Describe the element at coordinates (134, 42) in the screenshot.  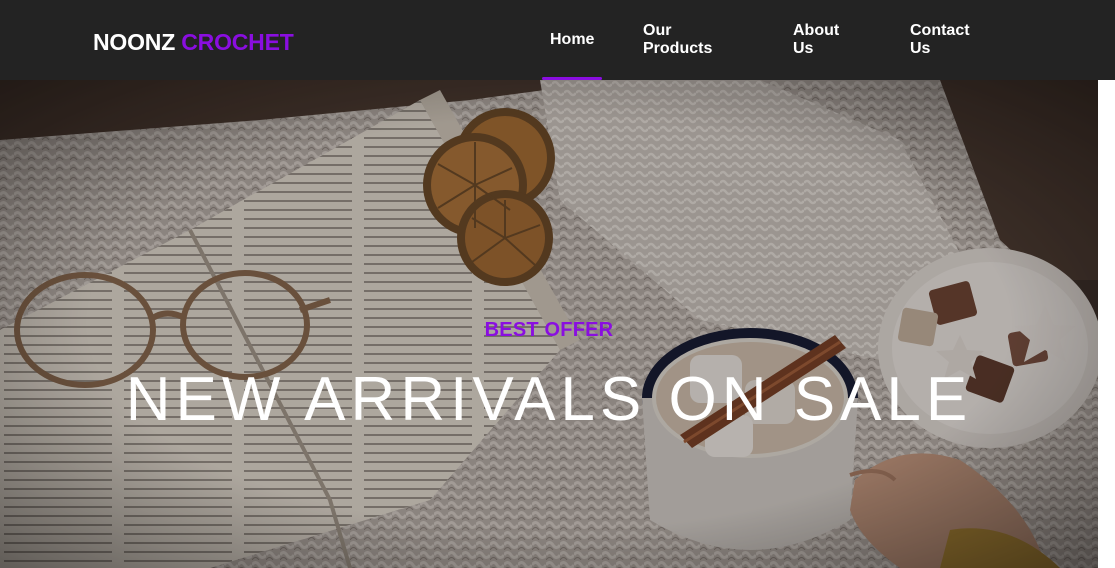
I see `brand-name-part1: NOONZ` at that location.